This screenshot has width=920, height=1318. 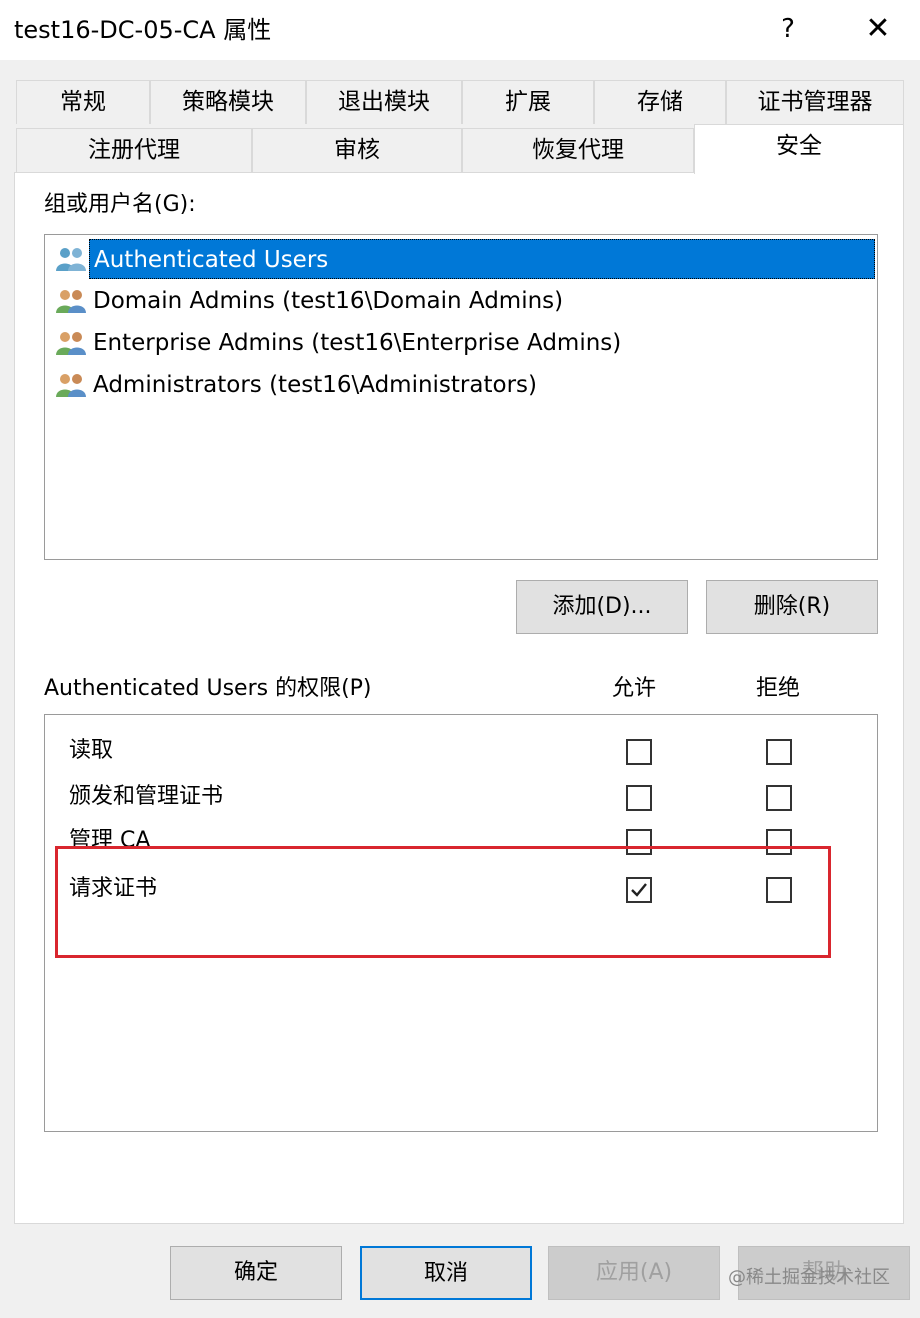 I want to click on permission-row: 请求证书, so click(x=461, y=889).